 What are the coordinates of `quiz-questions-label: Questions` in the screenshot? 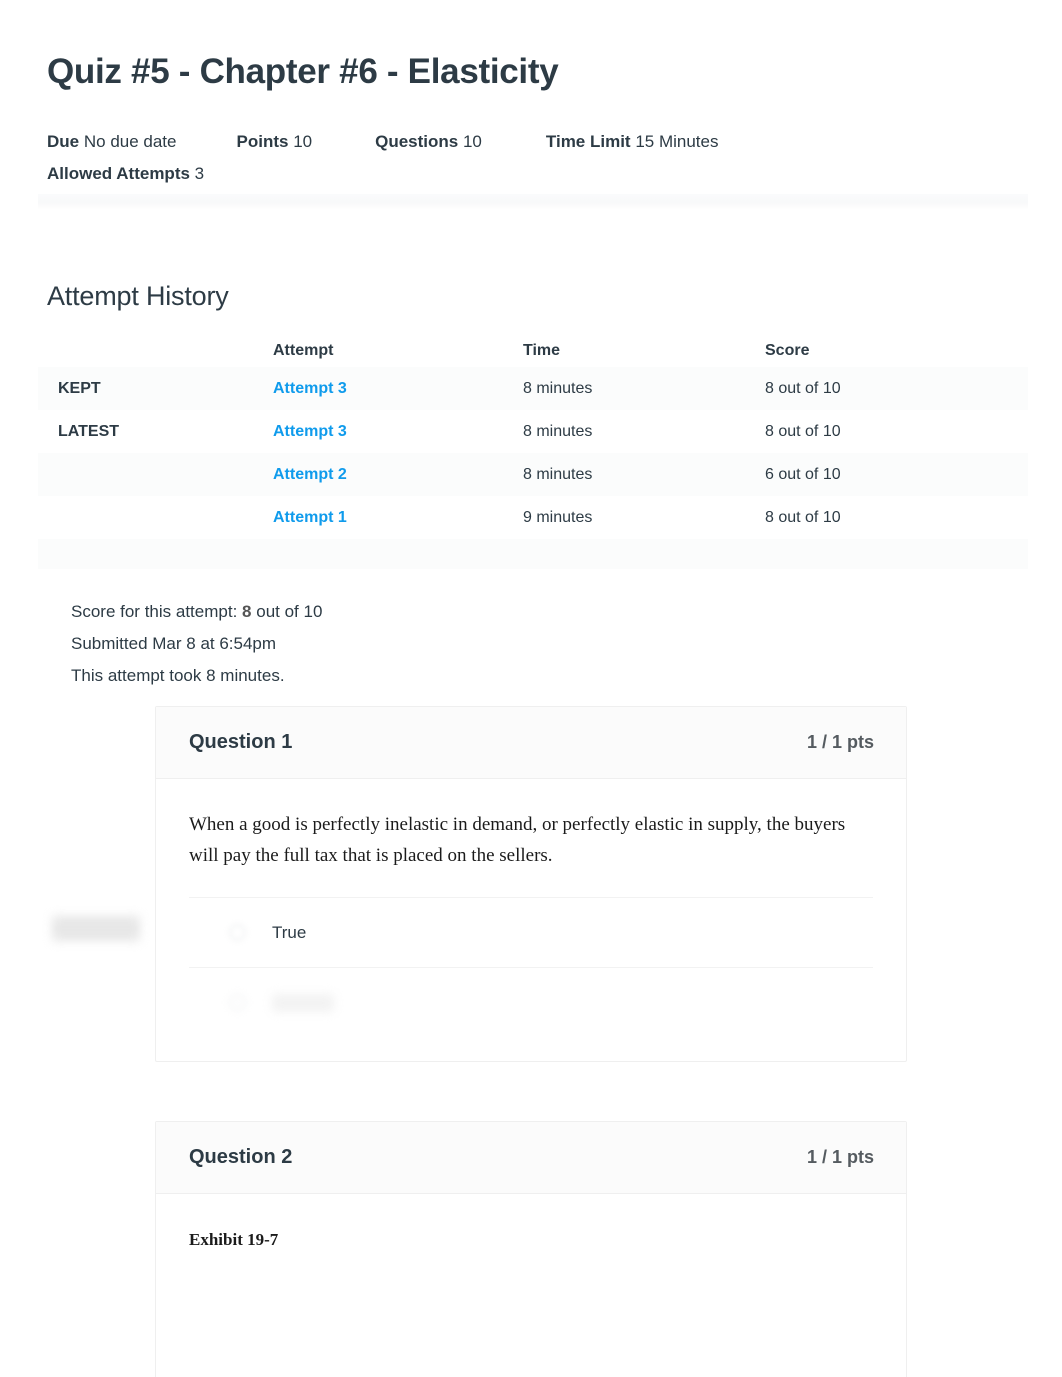 It's located at (417, 141).